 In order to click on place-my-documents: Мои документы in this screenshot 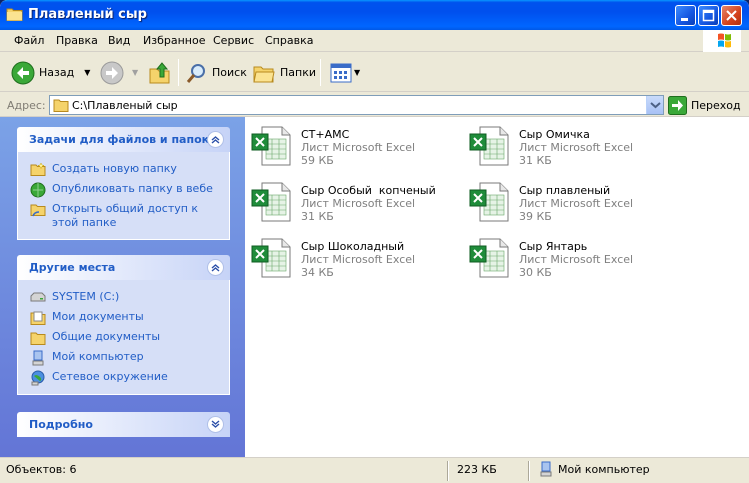, I will do `click(87, 318)`.